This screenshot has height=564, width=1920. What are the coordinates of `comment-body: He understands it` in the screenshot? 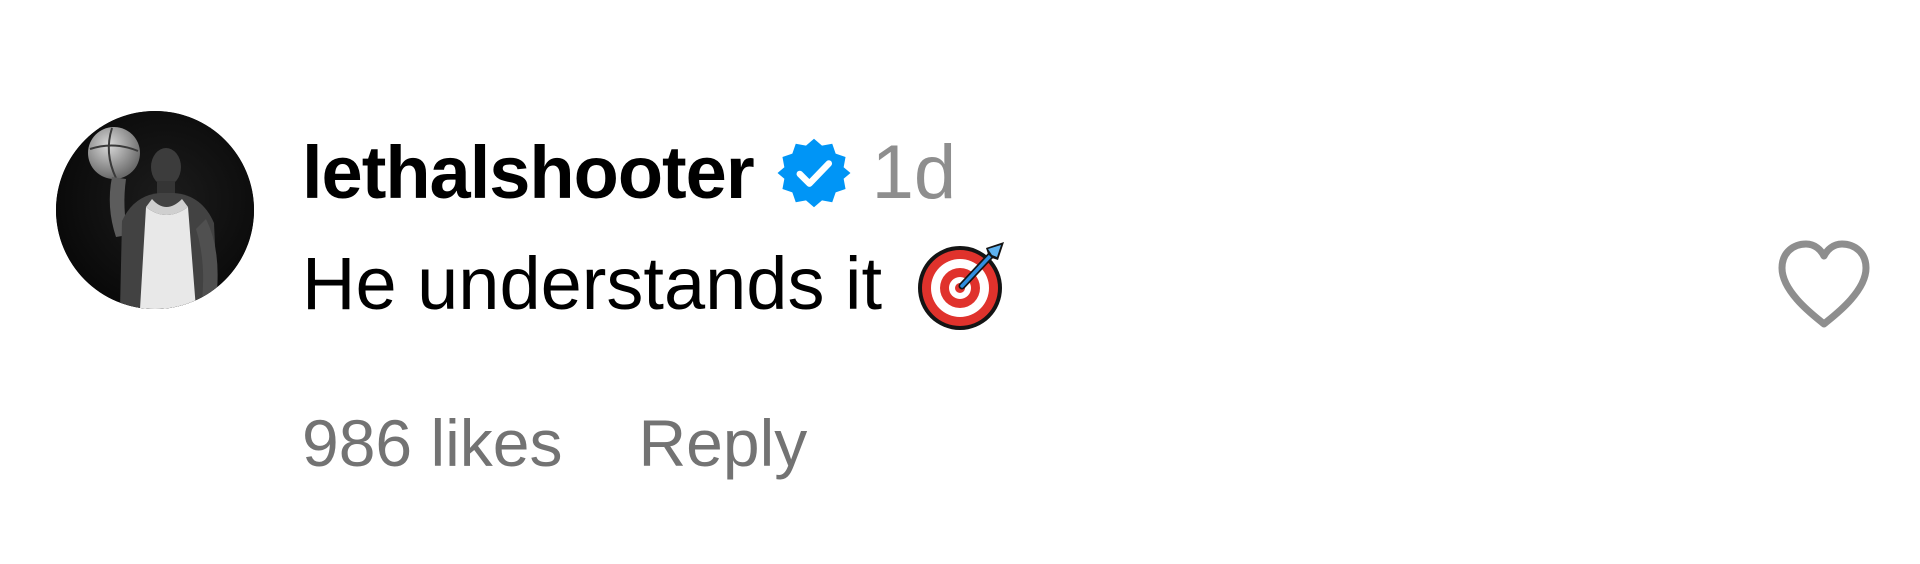 It's located at (657, 284).